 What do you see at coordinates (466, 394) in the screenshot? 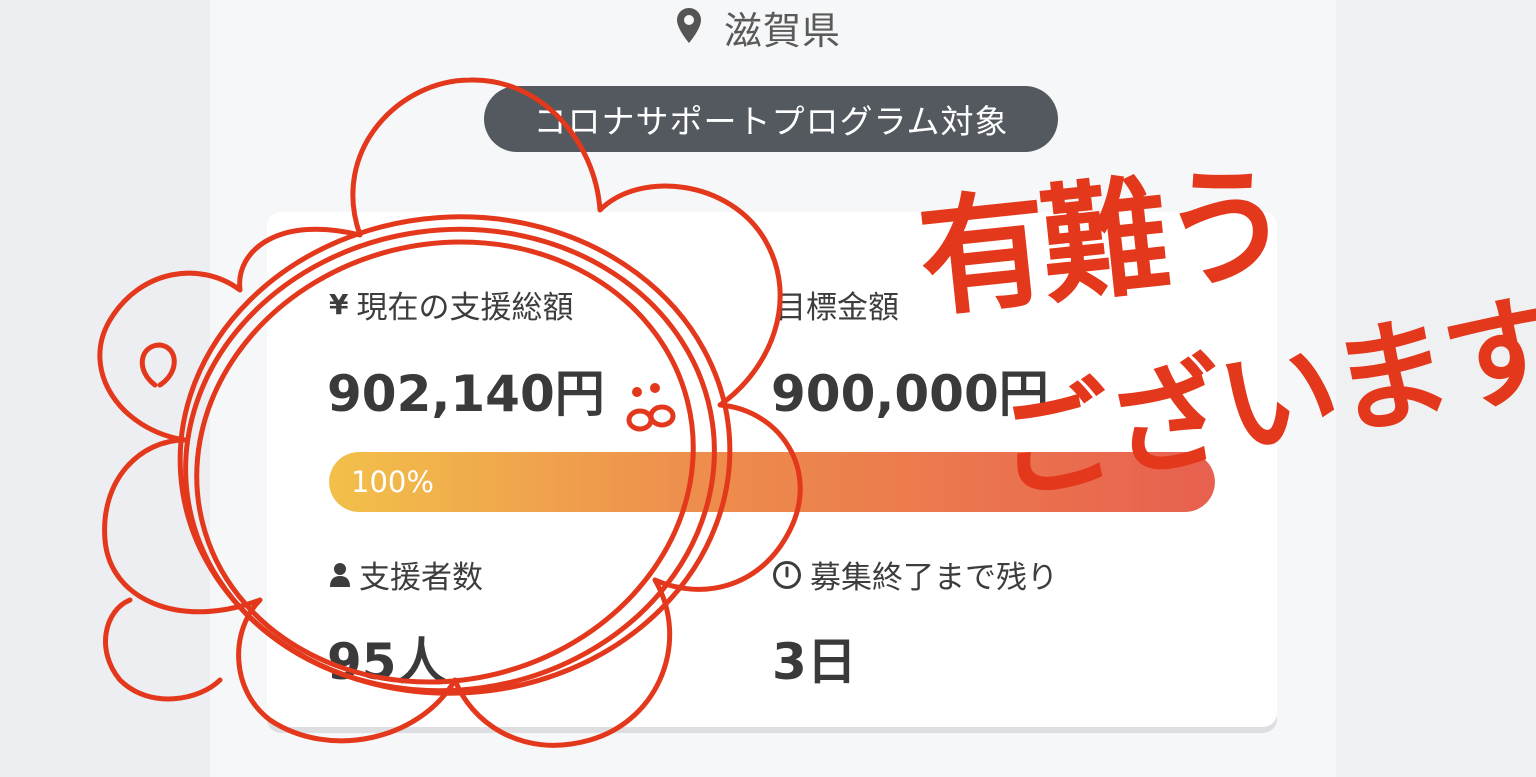
I see `current-total-value: 902,140円` at bounding box center [466, 394].